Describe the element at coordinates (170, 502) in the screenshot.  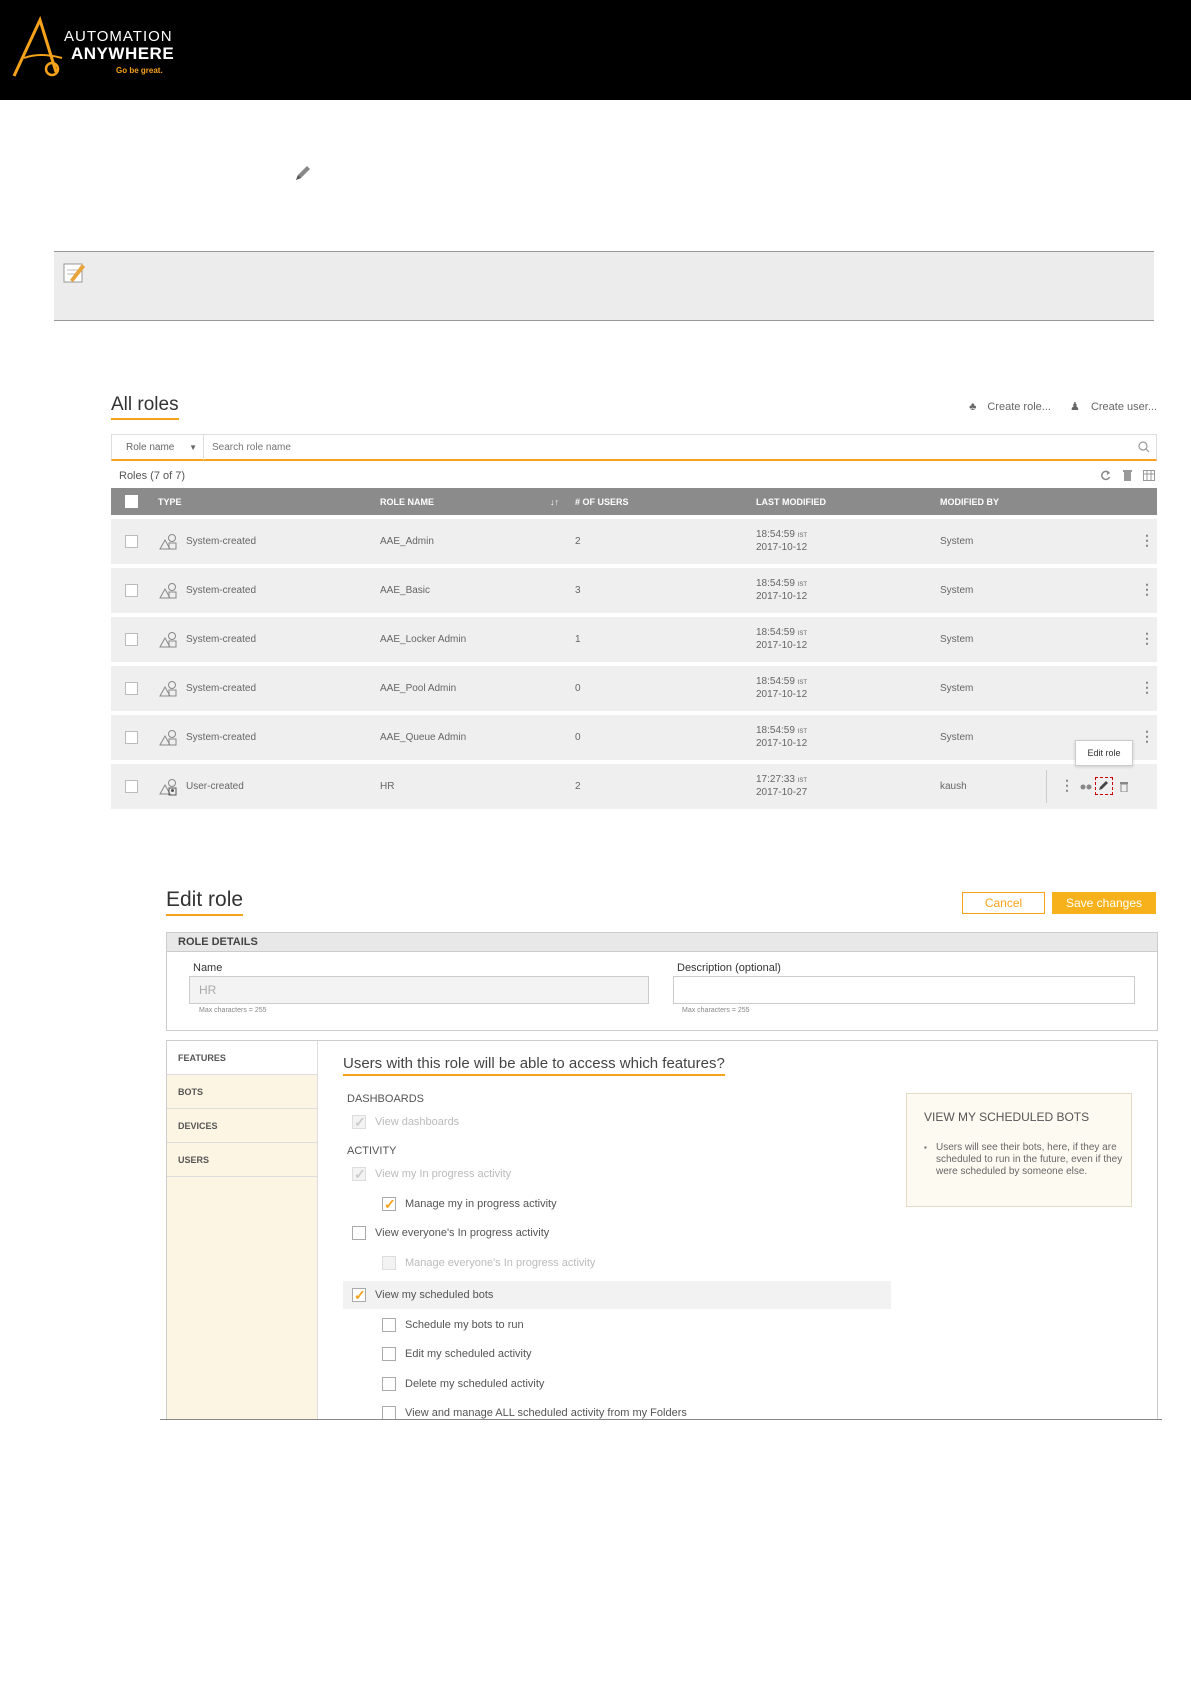
I see `col-type: TYPE` at that location.